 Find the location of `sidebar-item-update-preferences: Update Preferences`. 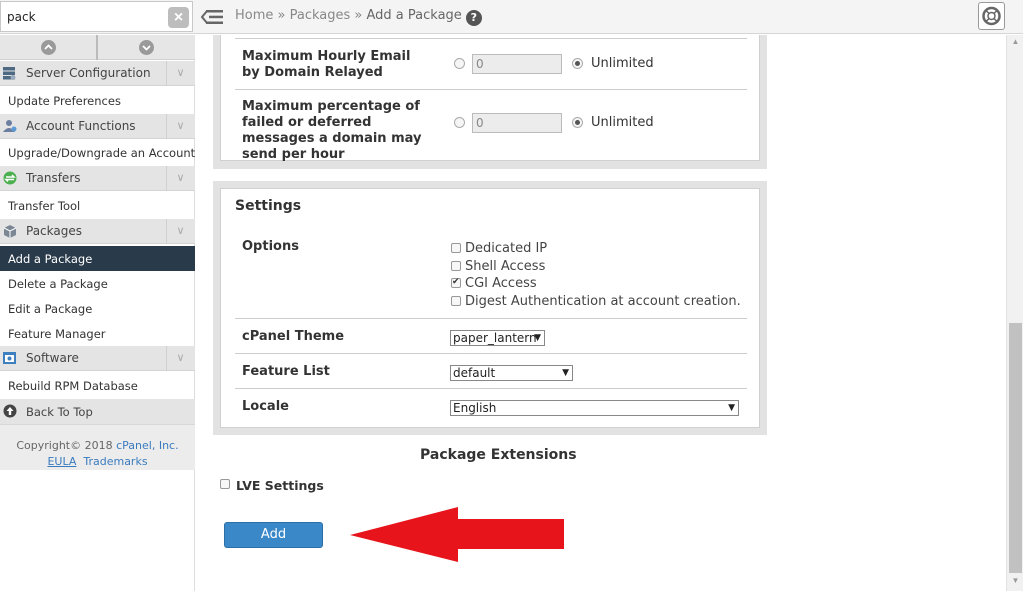

sidebar-item-update-preferences: Update Preferences is located at coordinates (97, 100).